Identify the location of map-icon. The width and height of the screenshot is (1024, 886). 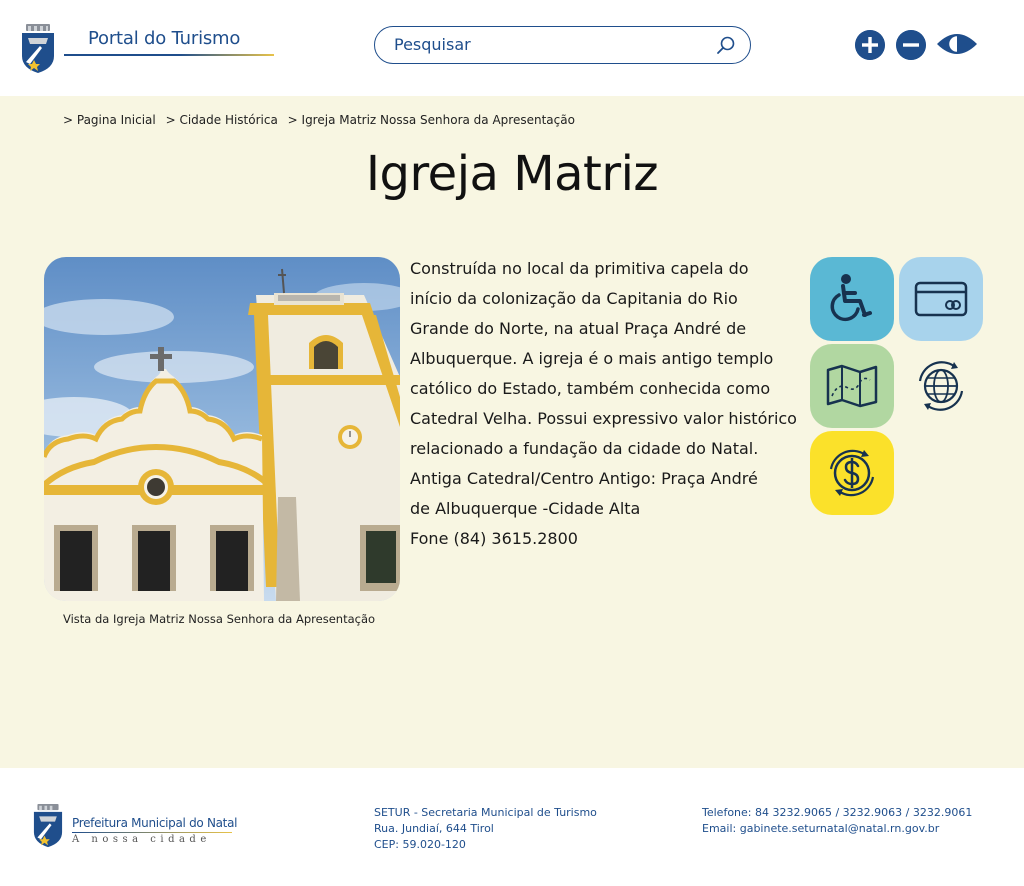
(852, 386).